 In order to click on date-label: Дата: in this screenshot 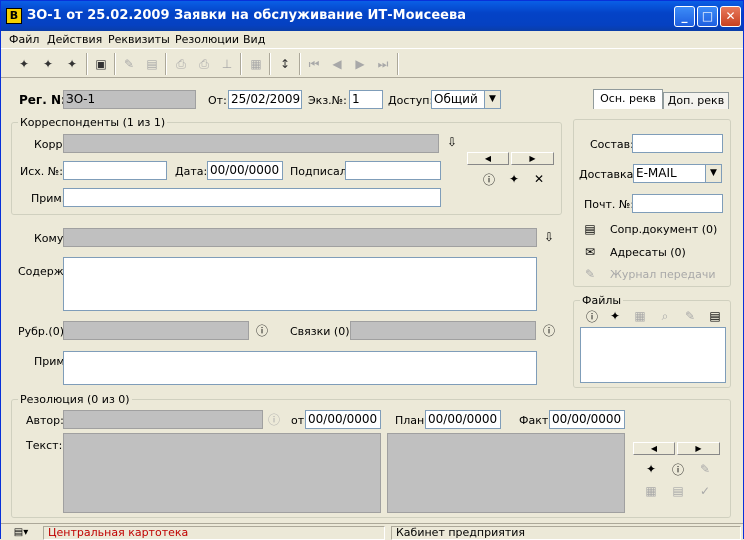, I will do `click(191, 171)`.